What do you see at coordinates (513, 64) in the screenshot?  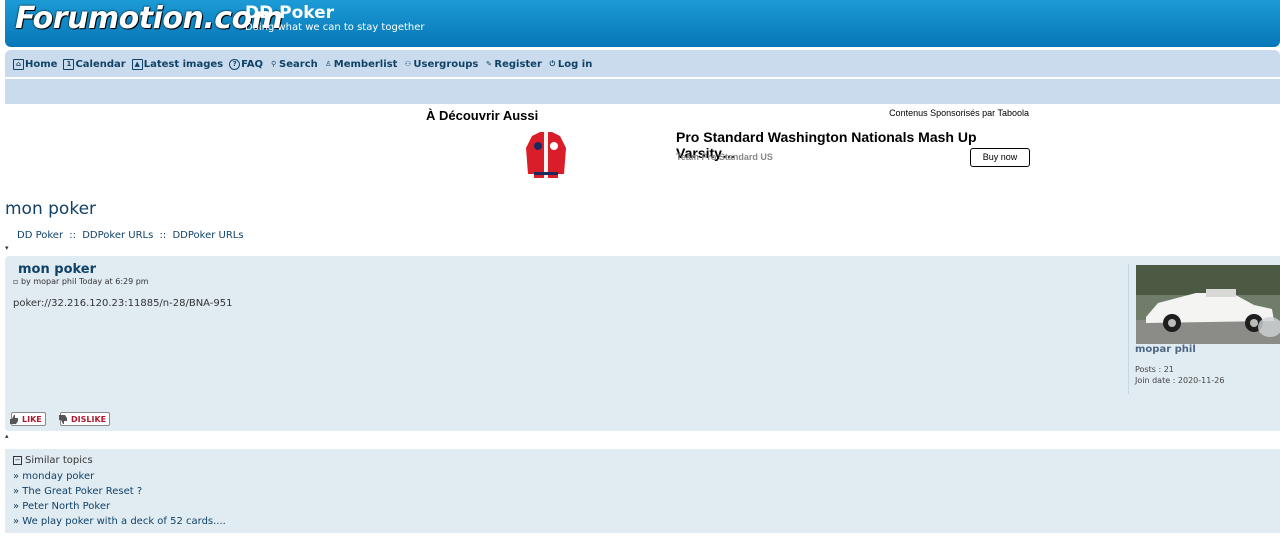 I see `nav-register: ✎ Register` at bounding box center [513, 64].